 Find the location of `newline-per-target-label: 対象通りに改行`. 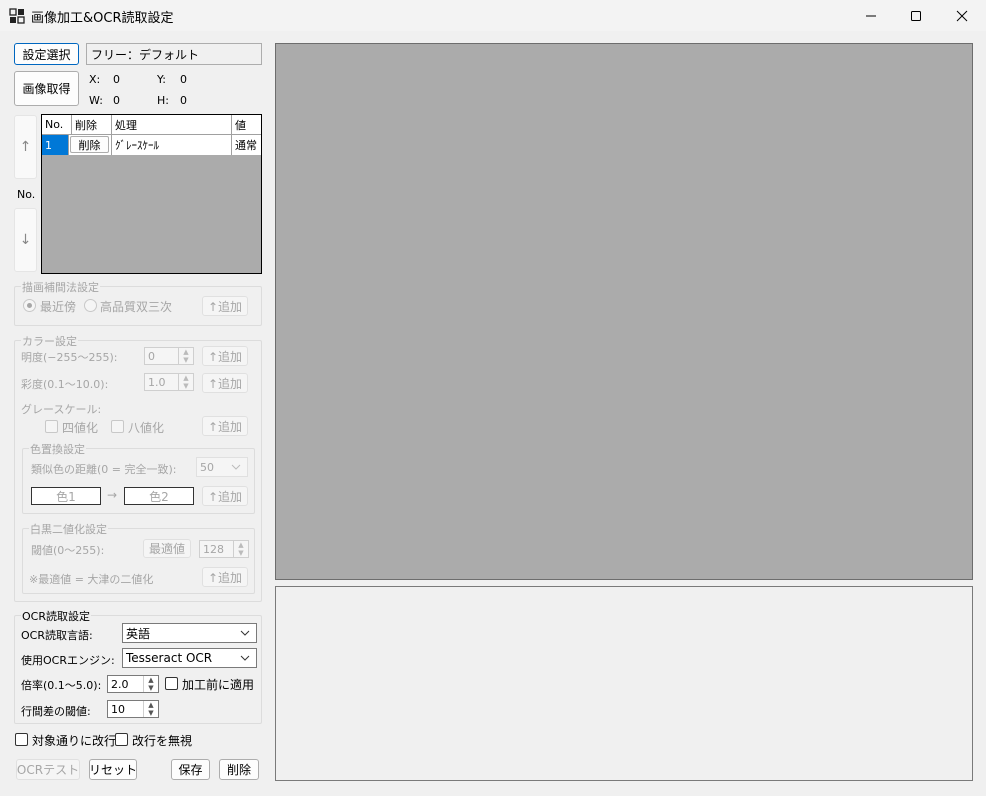

newline-per-target-label: 対象通りに改行 is located at coordinates (74, 741).